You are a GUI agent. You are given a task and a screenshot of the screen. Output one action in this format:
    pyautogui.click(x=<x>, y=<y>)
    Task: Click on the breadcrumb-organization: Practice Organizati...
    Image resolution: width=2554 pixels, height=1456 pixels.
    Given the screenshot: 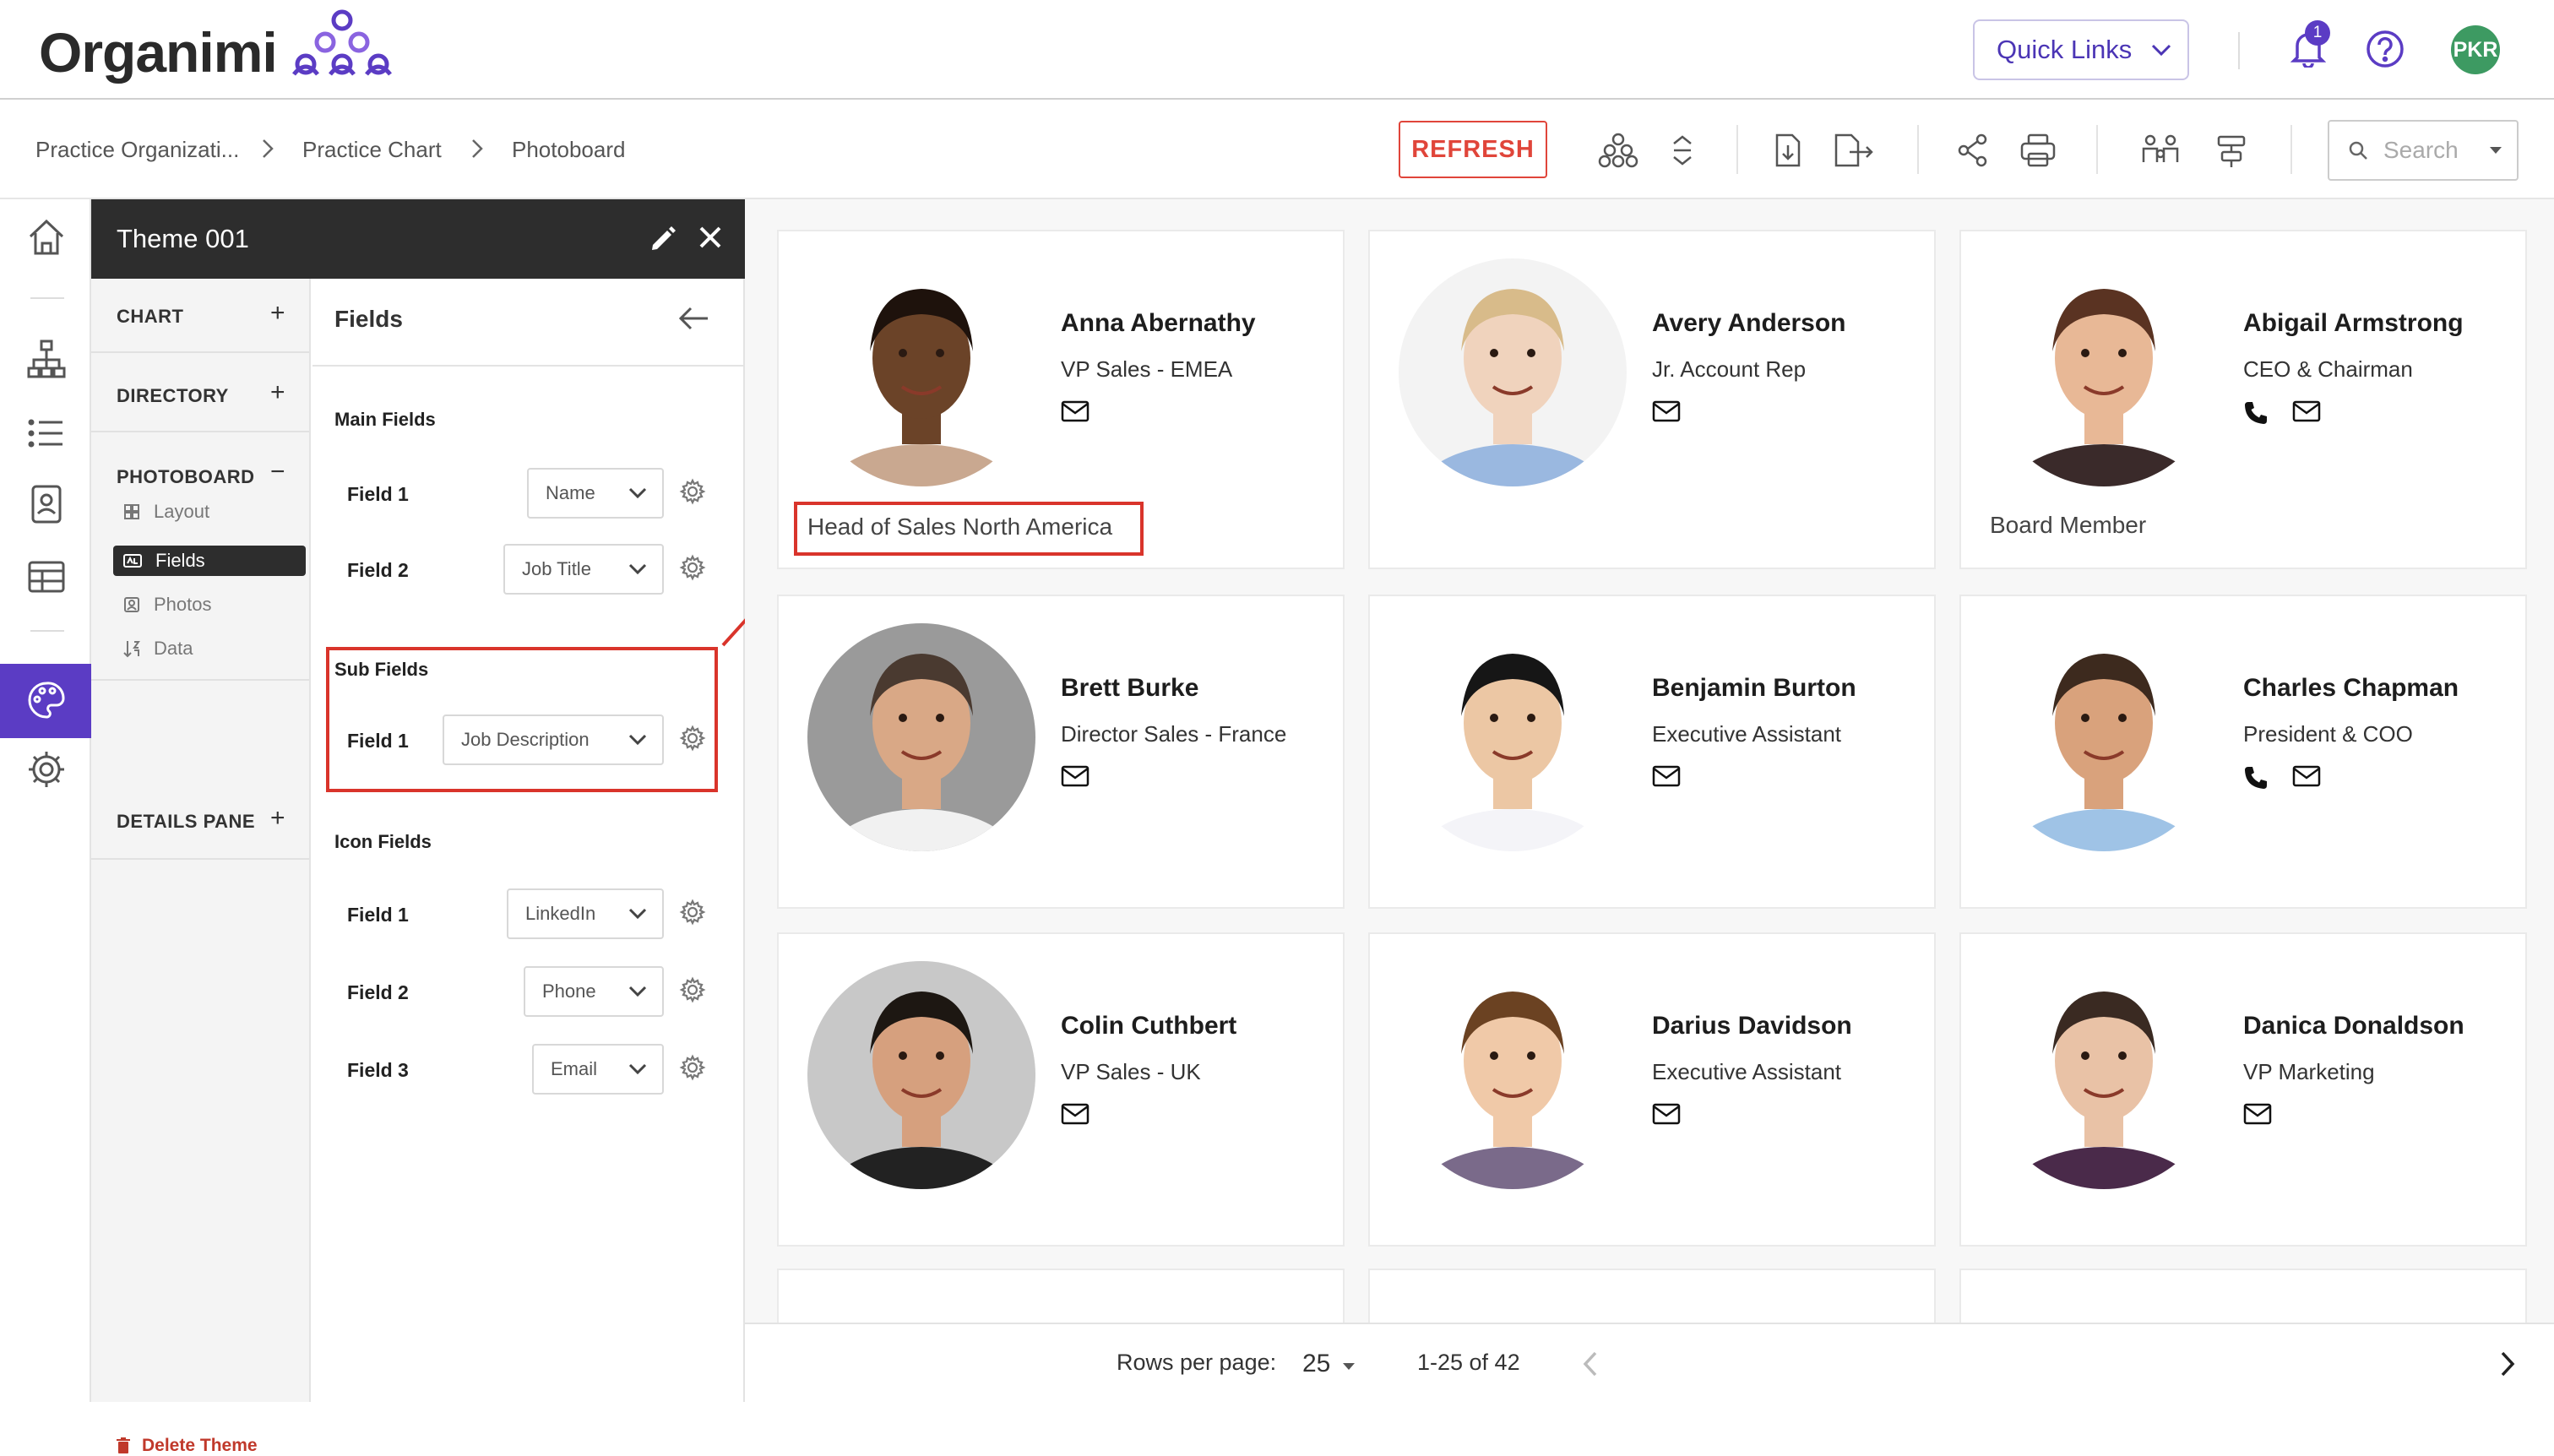 What is the action you would take?
    pyautogui.click(x=137, y=150)
    